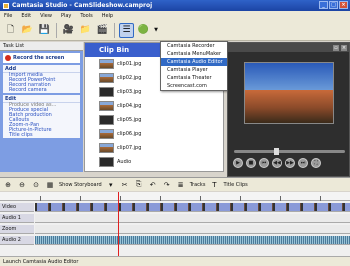 The image size is (350, 266). What do you see at coordinates (66, 16) in the screenshot?
I see `menu-play: Play` at bounding box center [66, 16].